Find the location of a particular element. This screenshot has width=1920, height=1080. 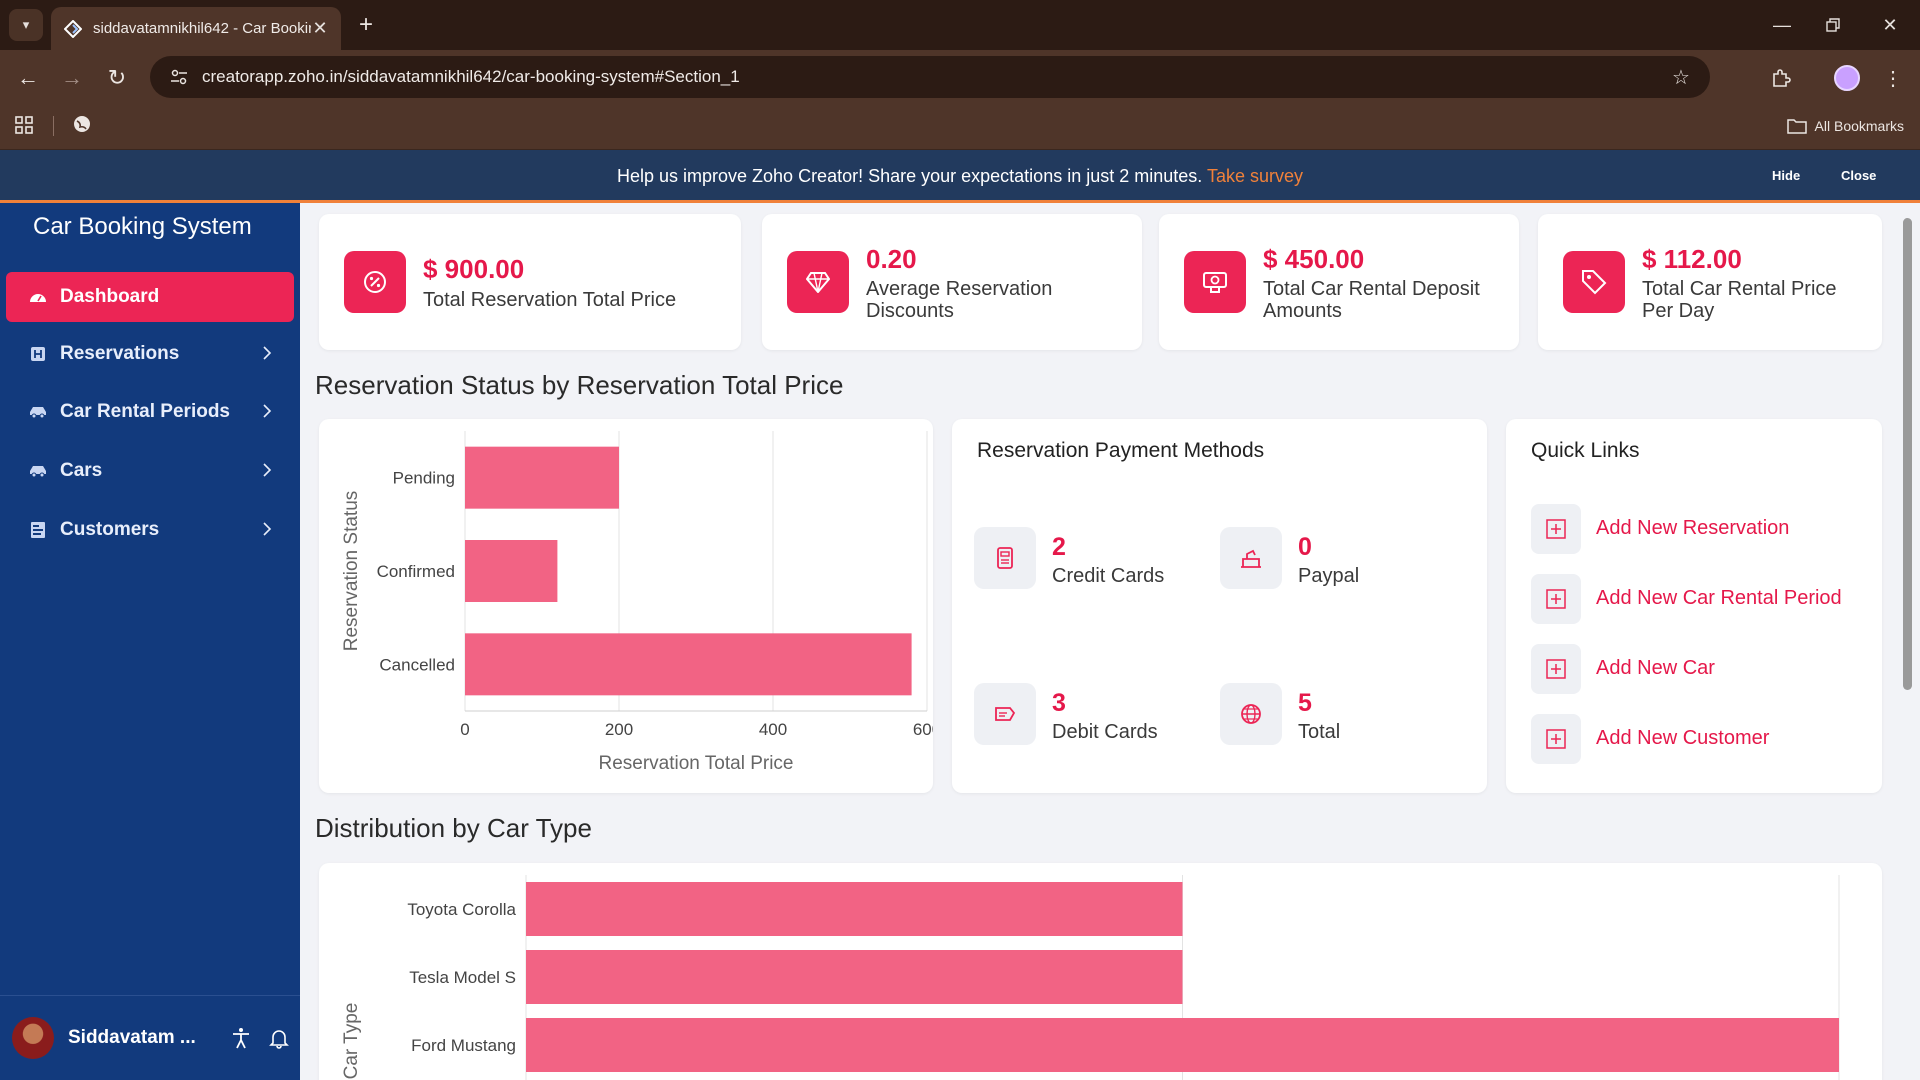

accessibility-icon is located at coordinates (241, 1038).